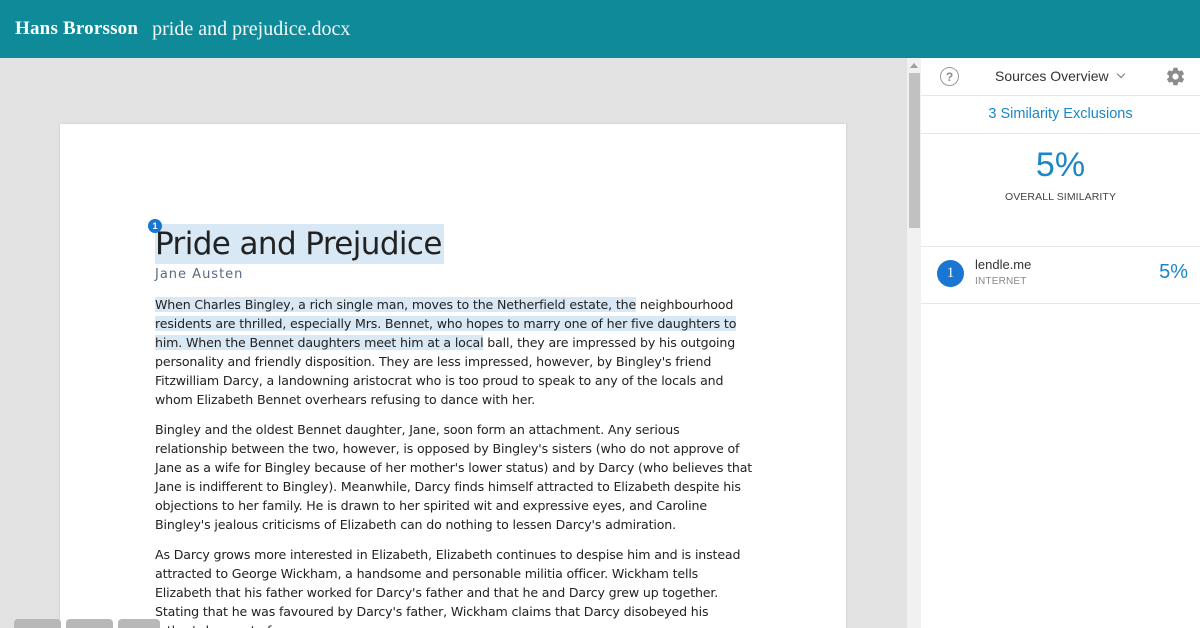 The image size is (1200, 628). Describe the element at coordinates (950, 273) in the screenshot. I see `source-number-badge: 1` at that location.